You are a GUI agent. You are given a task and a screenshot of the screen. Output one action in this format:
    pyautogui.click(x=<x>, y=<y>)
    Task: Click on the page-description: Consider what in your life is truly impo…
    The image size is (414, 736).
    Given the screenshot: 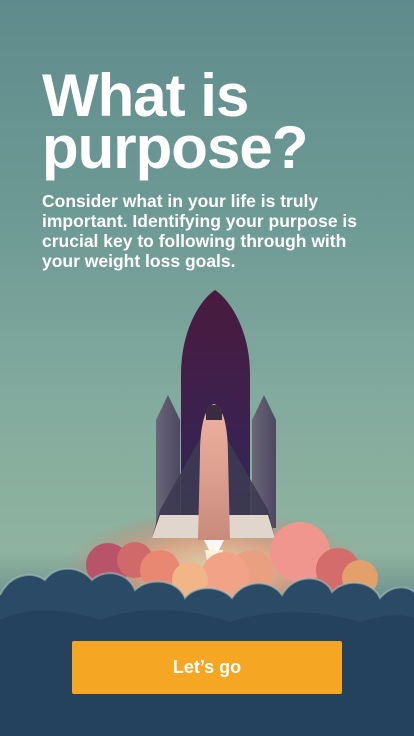 What is the action you would take?
    pyautogui.click(x=200, y=231)
    